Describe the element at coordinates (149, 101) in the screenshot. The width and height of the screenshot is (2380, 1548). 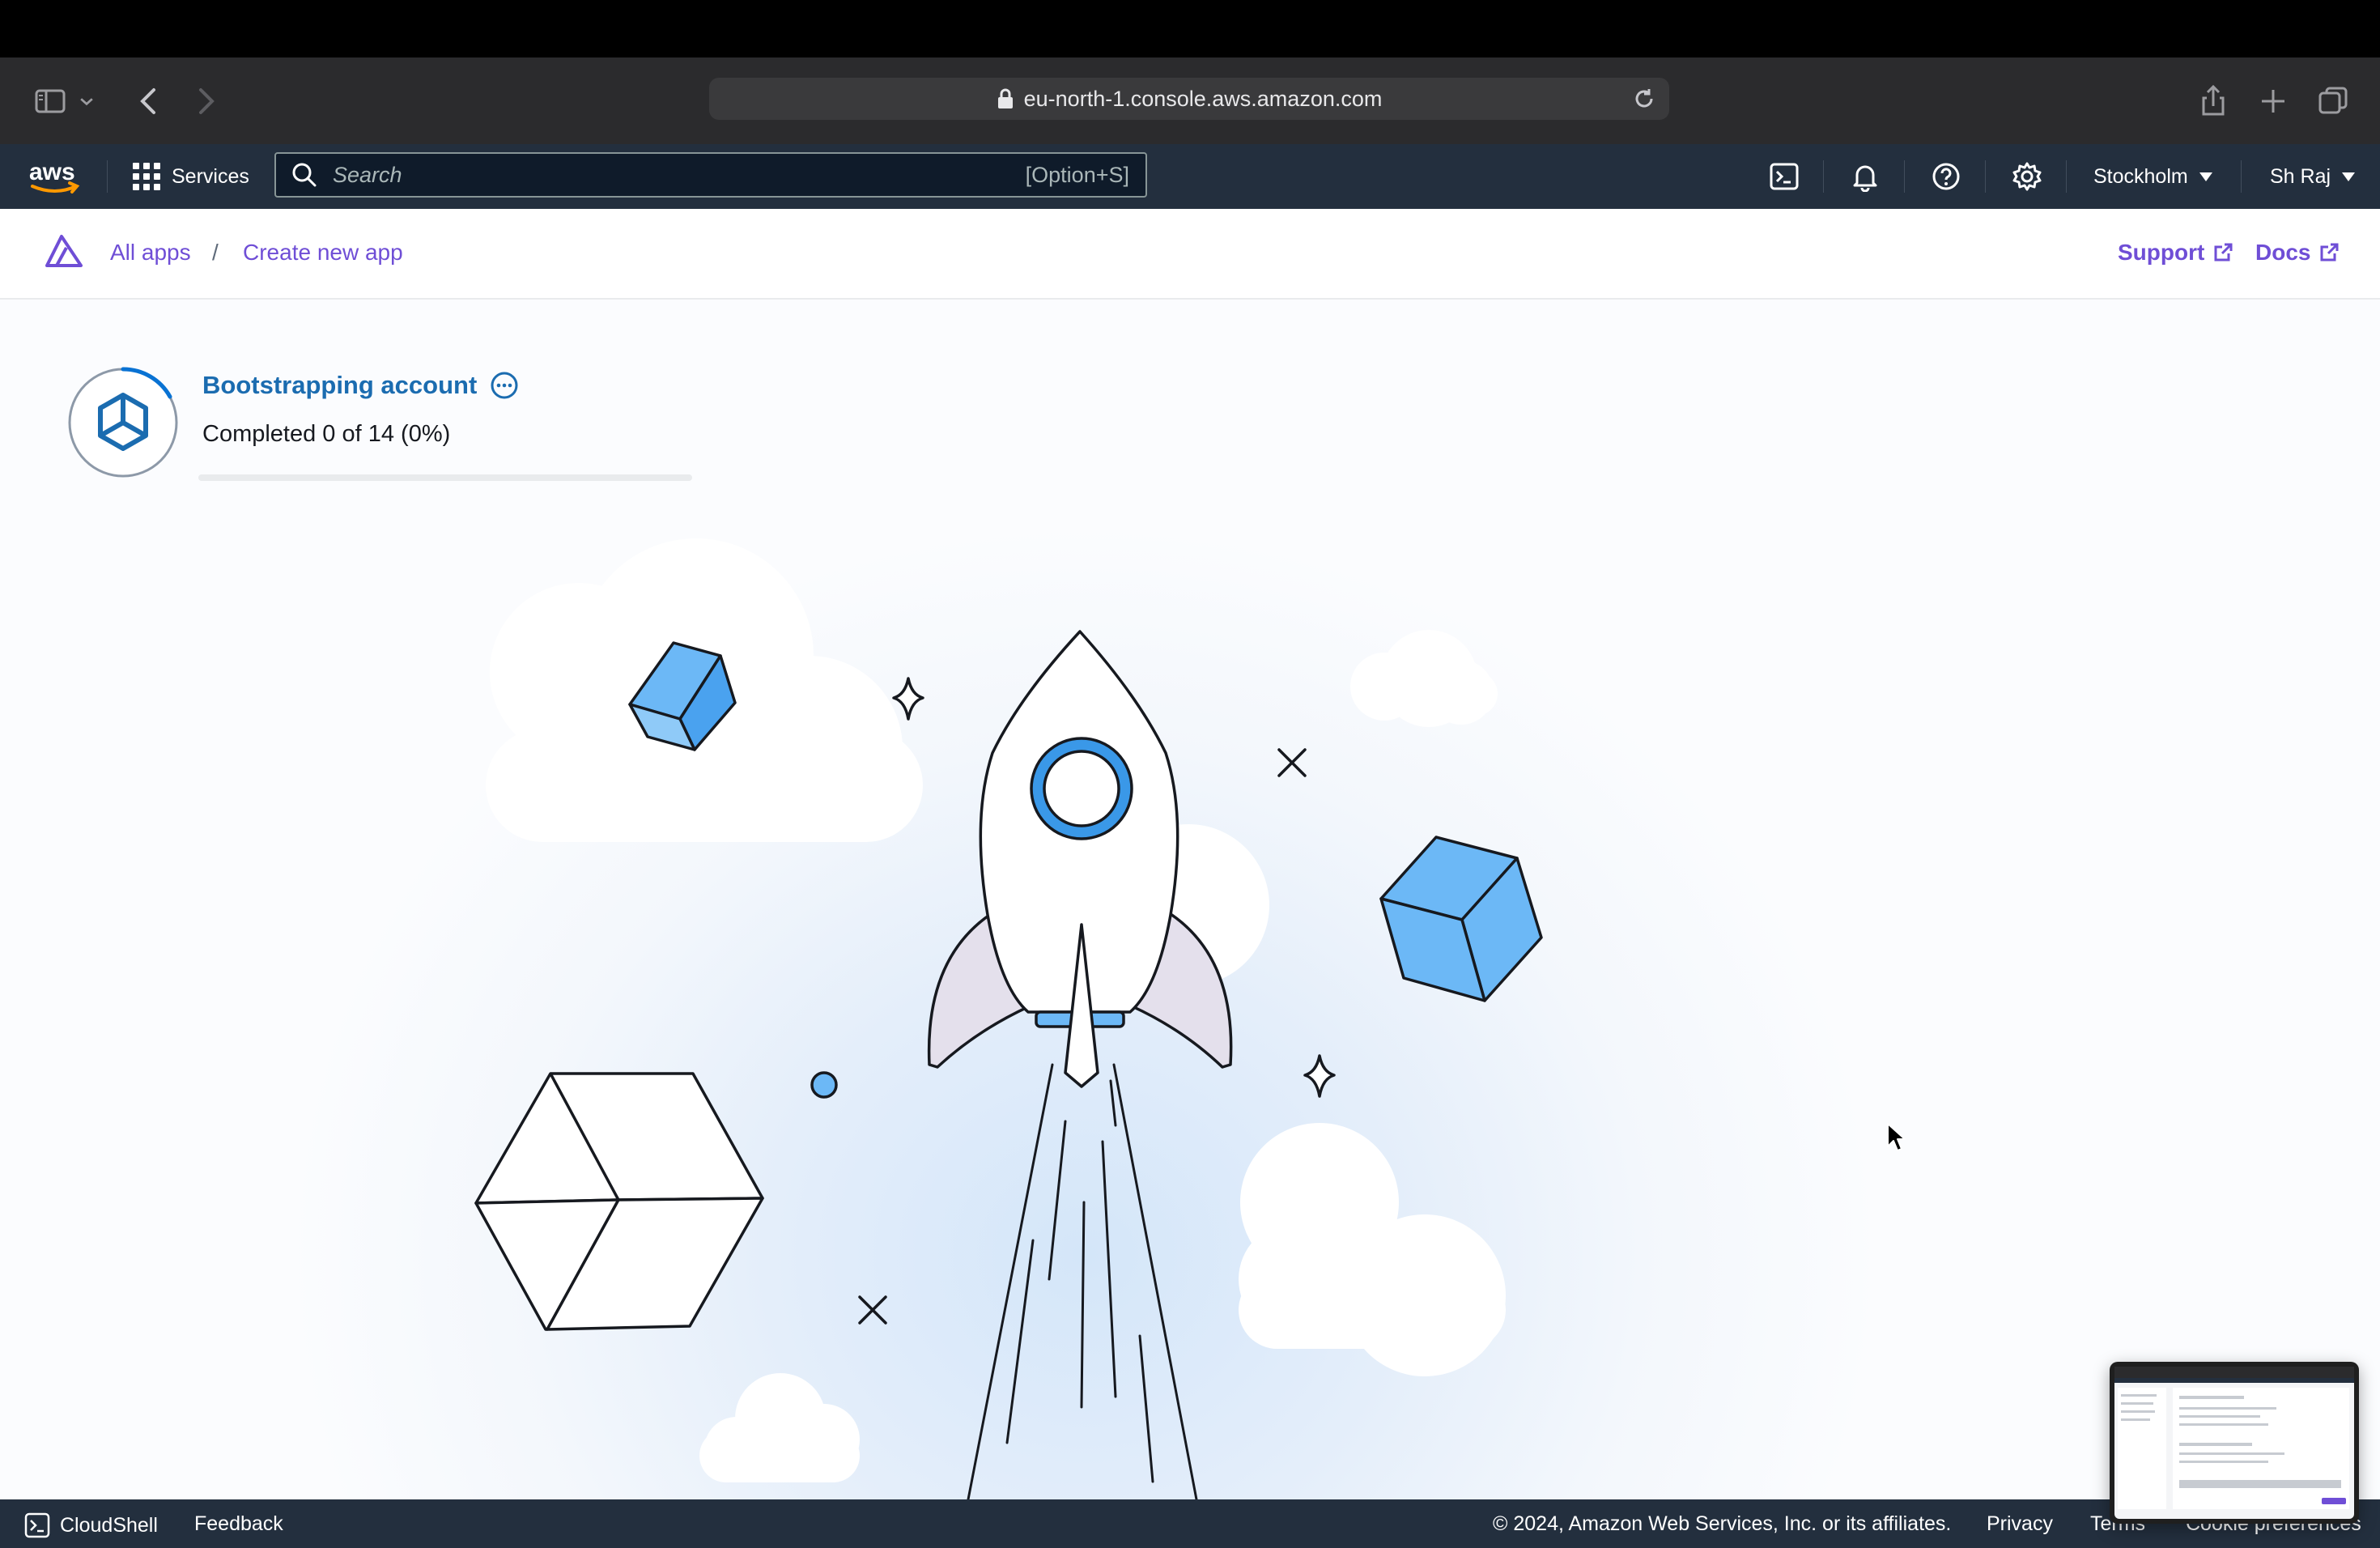
I see `back-icon` at that location.